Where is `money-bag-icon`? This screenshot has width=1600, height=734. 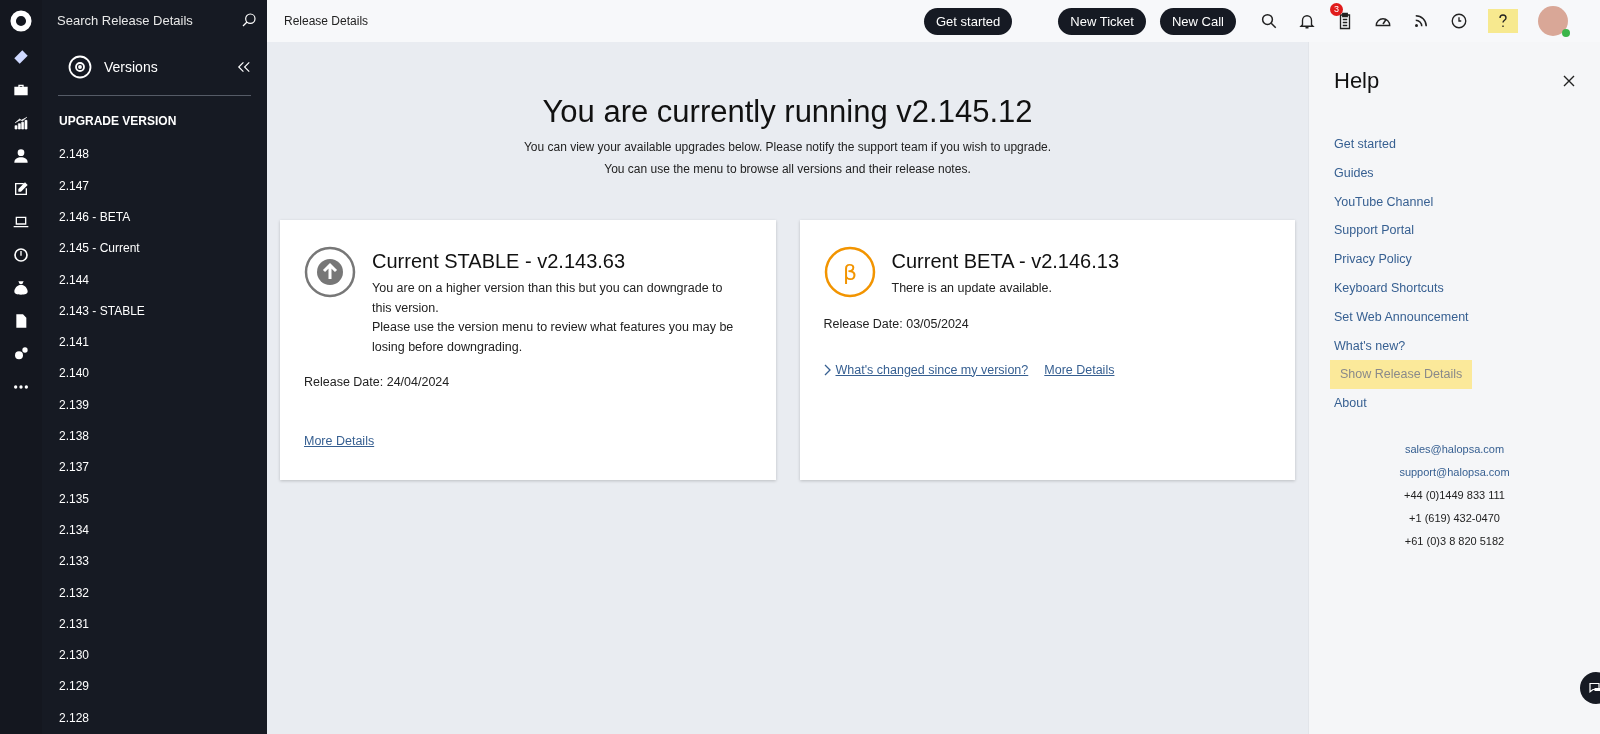 money-bag-icon is located at coordinates (21, 288).